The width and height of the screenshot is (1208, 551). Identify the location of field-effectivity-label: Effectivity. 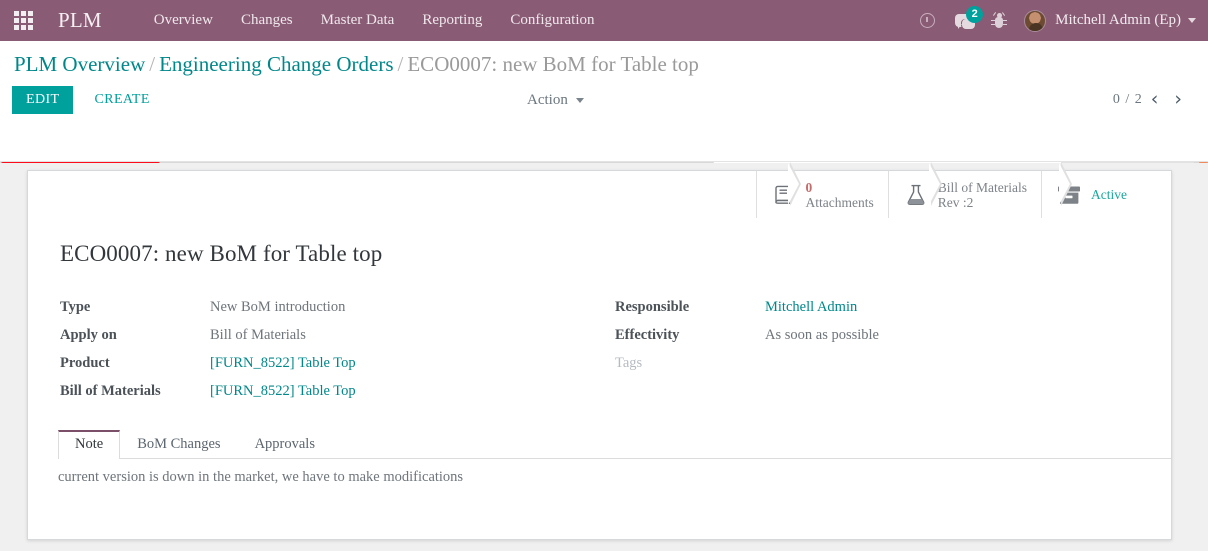
(647, 335).